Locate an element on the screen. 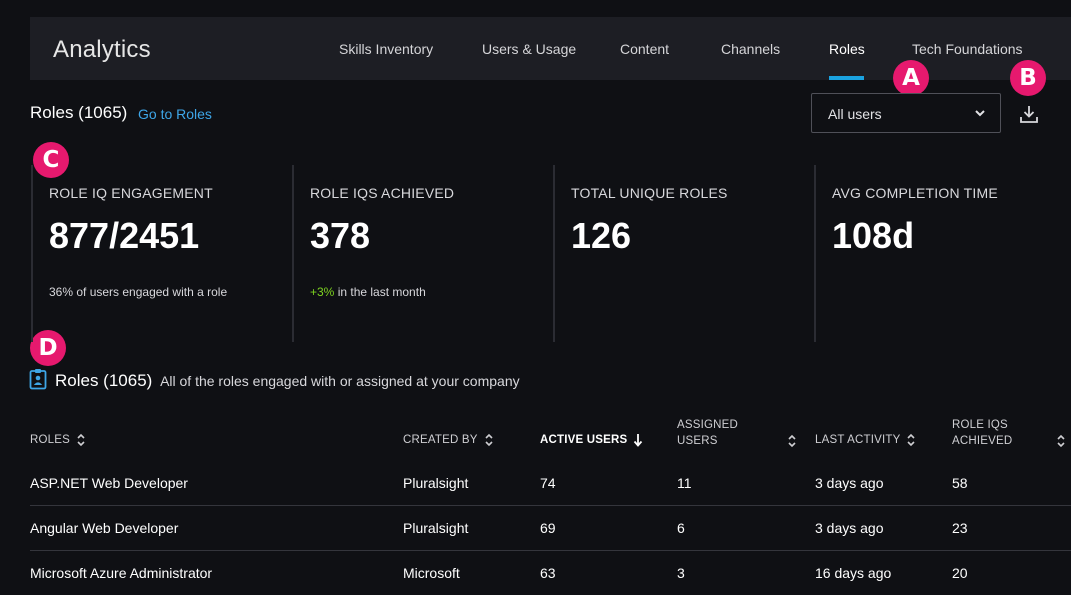  stat-total-unique-roles: TOTAL UNIQUE ROLES 126 is located at coordinates (683, 253).